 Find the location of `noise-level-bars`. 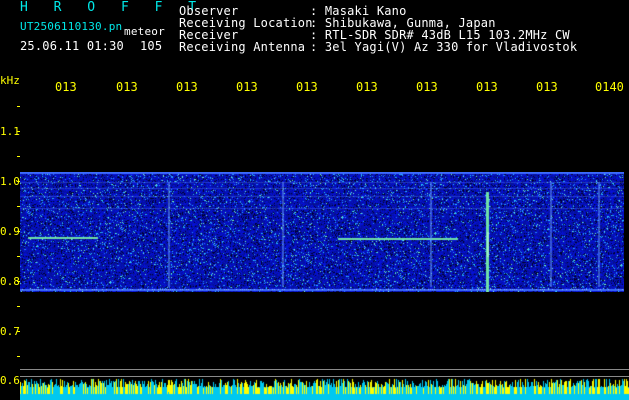

noise-level-bars is located at coordinates (324, 388).